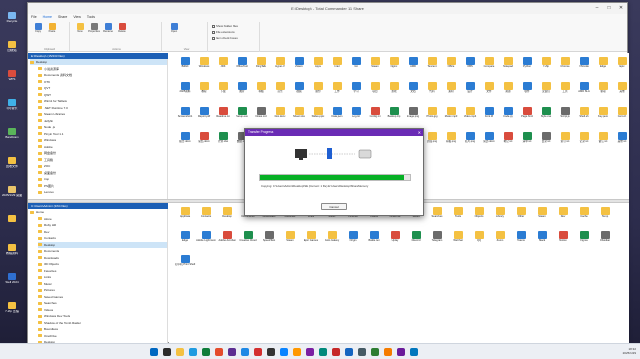 The height and width of the screenshot is (359, 640). I want to click on browser-icon, so click(414, 352).